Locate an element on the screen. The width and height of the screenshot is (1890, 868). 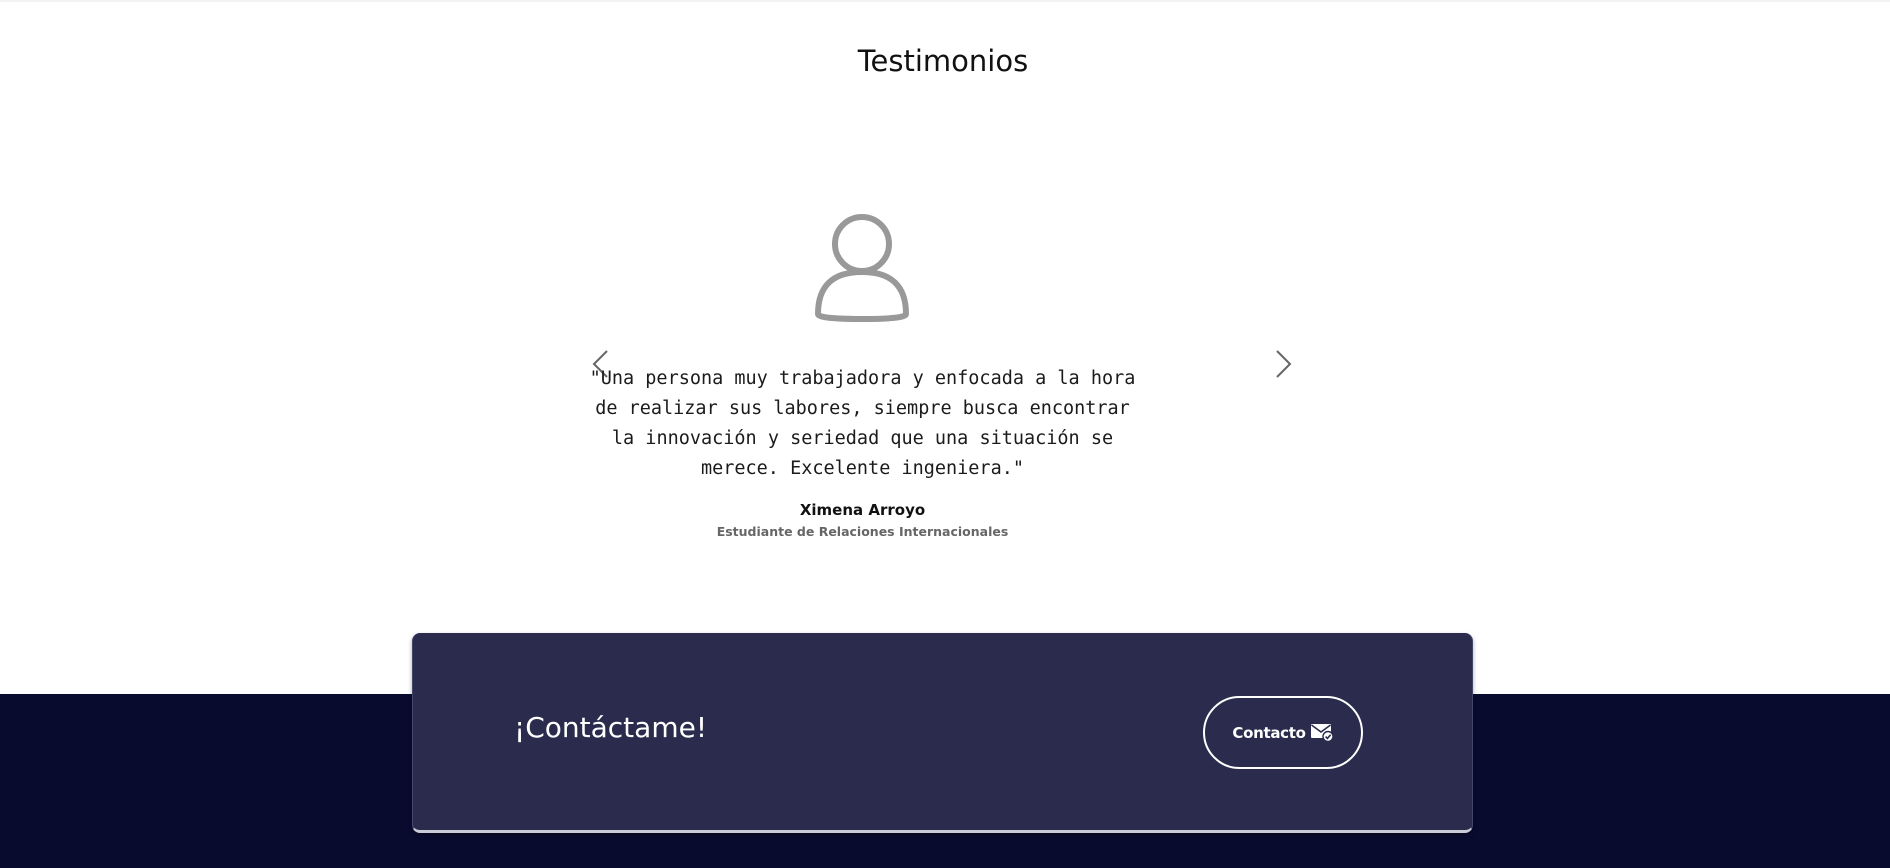
testimonial-author-name: Ximena Arroyo is located at coordinates (862, 510).